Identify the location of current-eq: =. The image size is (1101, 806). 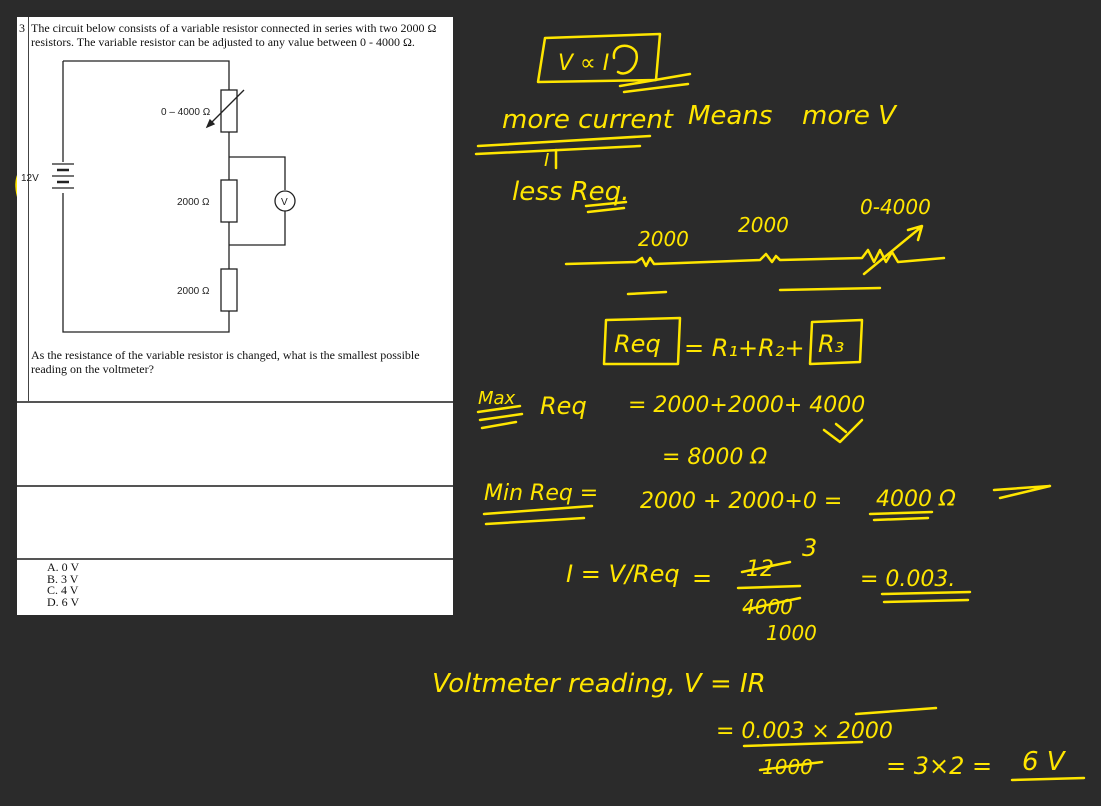
(702, 578).